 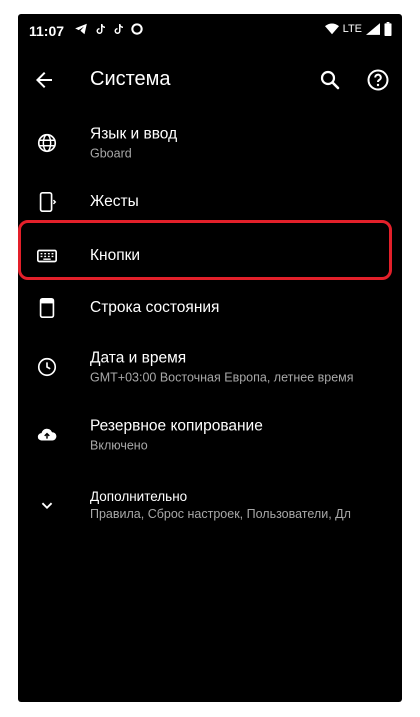 What do you see at coordinates (222, 377) in the screenshot?
I see `item-subtitle: GMT+03:00 Восточная Европа, летнее время` at bounding box center [222, 377].